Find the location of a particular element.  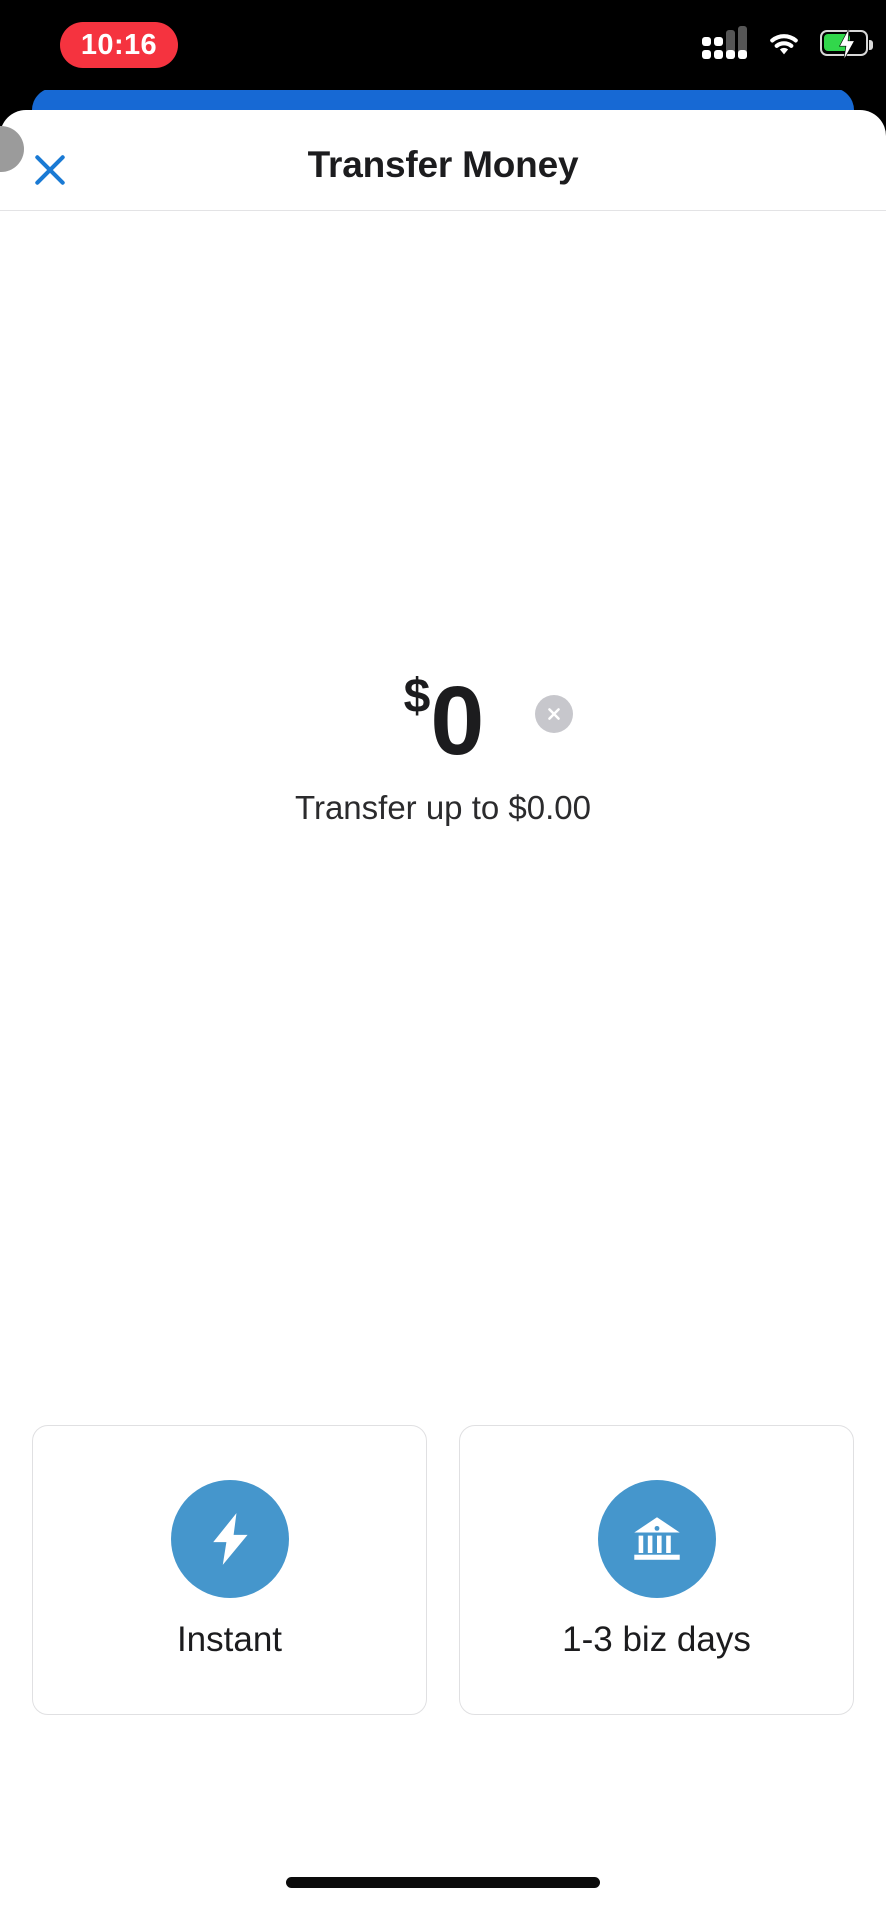

option-label: 1-3 biz days is located at coordinates (656, 1639).